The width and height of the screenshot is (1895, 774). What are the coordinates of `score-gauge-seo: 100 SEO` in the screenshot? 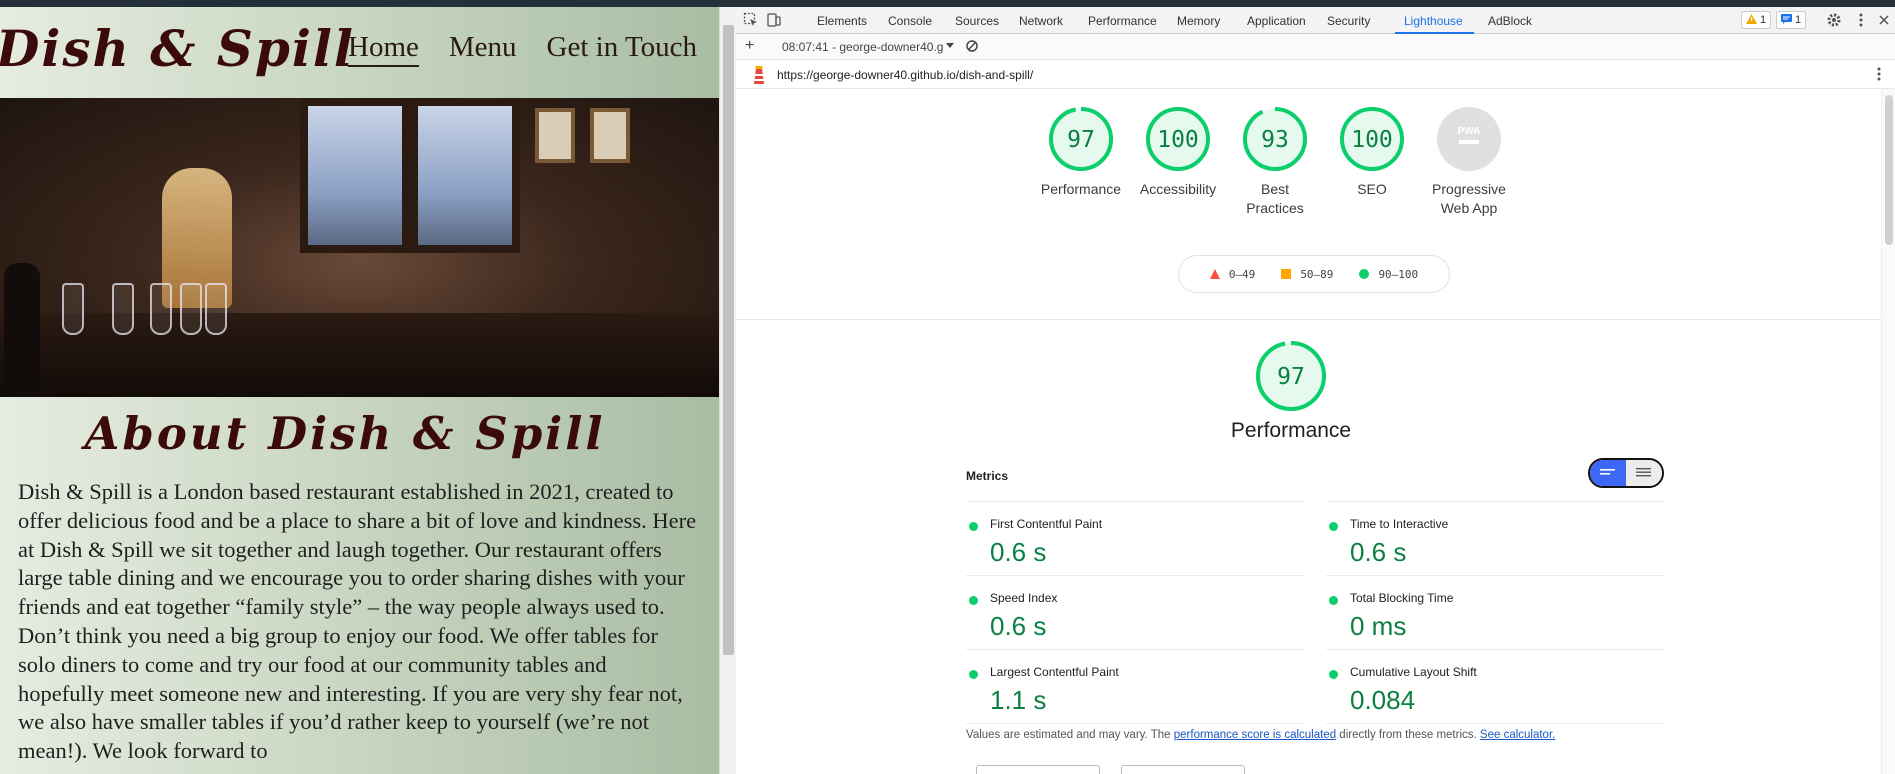 It's located at (1372, 152).